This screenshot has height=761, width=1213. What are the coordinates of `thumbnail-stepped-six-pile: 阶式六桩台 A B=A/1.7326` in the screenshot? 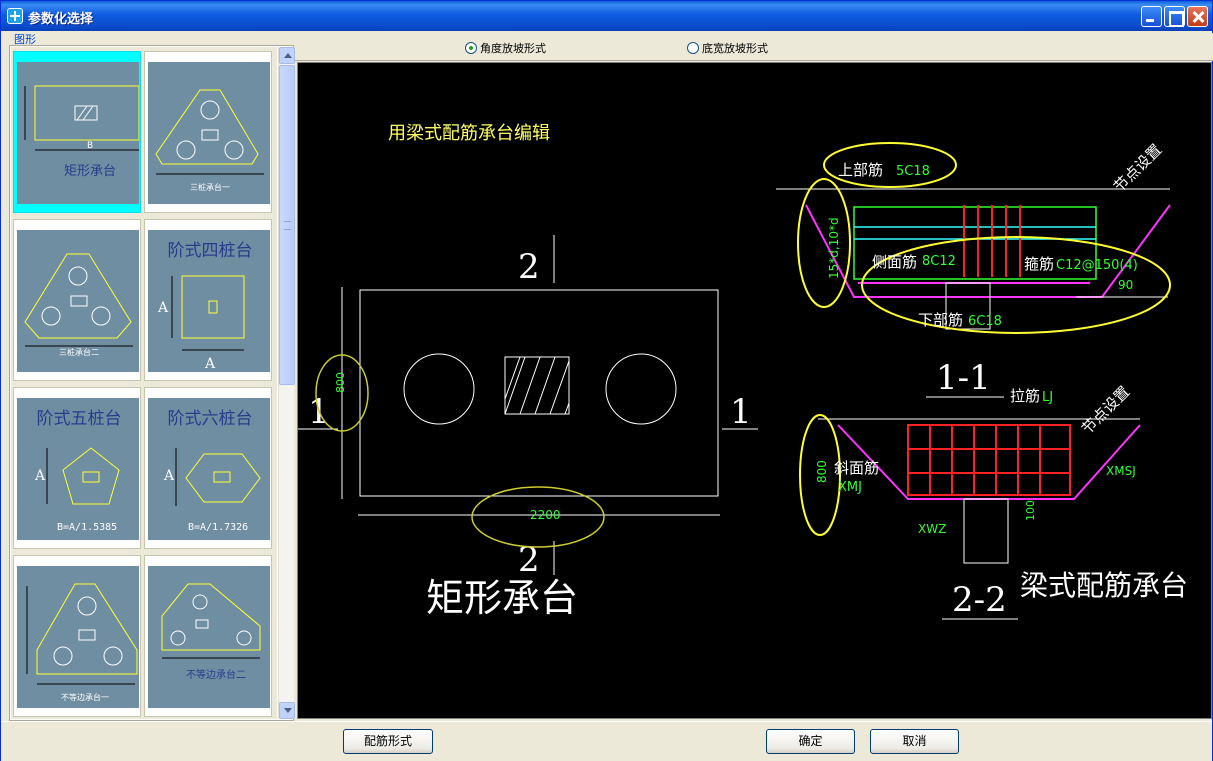 It's located at (208, 468).